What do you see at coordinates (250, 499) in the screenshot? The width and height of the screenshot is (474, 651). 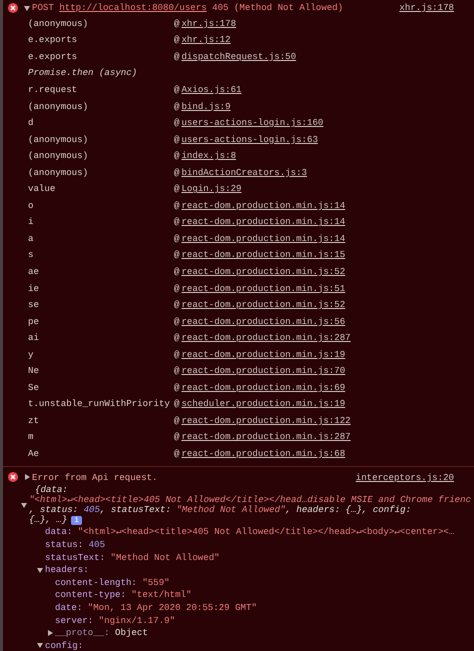 I see `string-value: "<html>↵<head><title>405 Not Allowed</title></head…disable MSIE and Chrome frienc` at bounding box center [250, 499].